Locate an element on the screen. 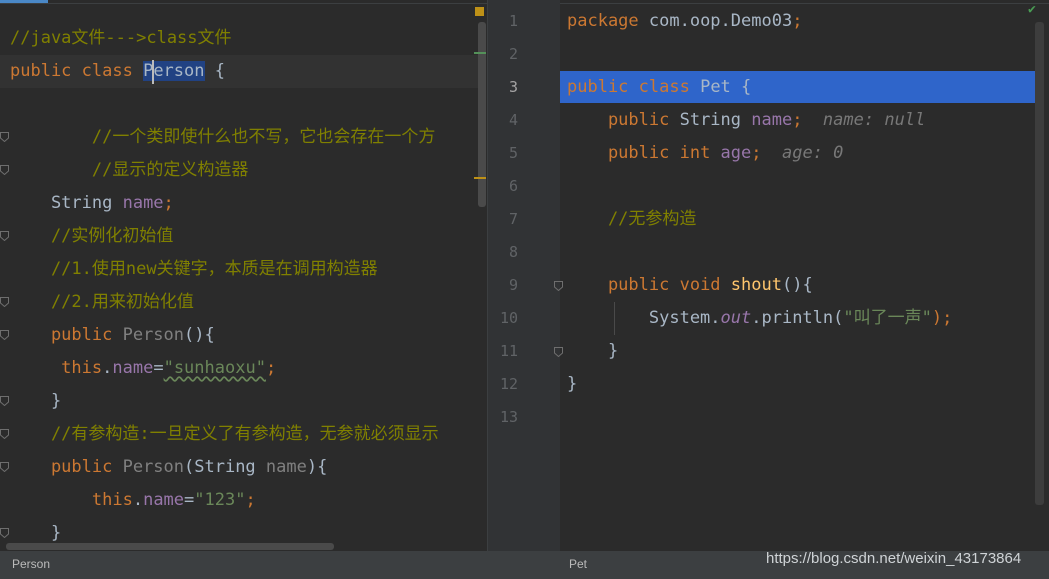  code-token: //2.用来初始化值 is located at coordinates (102, 302).